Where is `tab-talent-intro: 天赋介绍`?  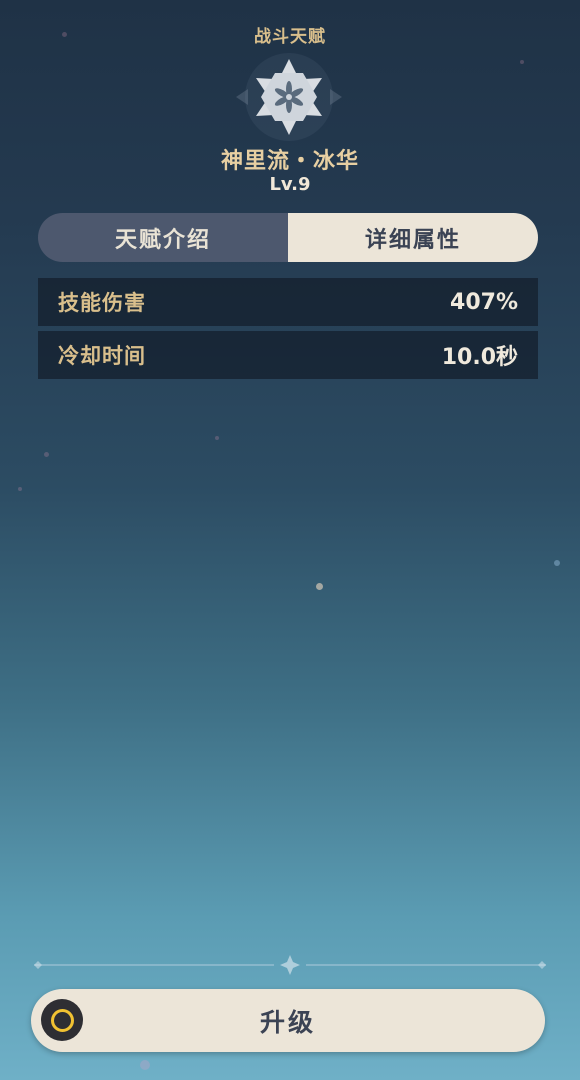 tab-talent-intro: 天赋介绍 is located at coordinates (163, 237).